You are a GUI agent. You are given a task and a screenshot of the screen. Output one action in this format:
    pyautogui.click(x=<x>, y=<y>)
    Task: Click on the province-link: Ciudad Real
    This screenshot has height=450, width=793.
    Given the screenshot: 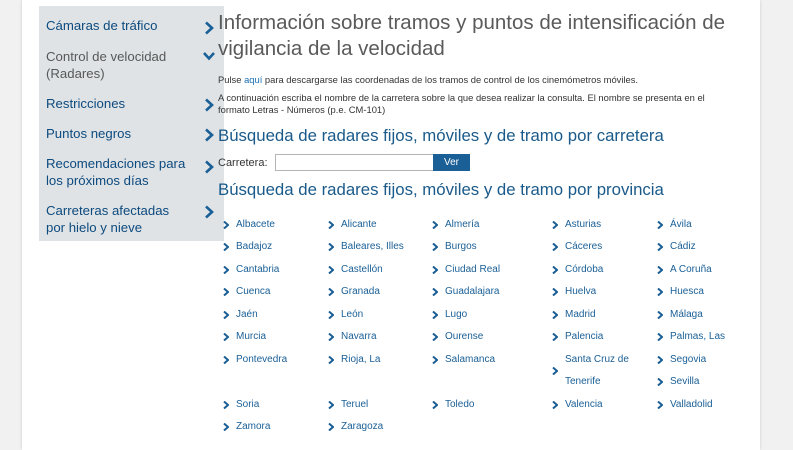 What is the action you would take?
    pyautogui.click(x=472, y=270)
    